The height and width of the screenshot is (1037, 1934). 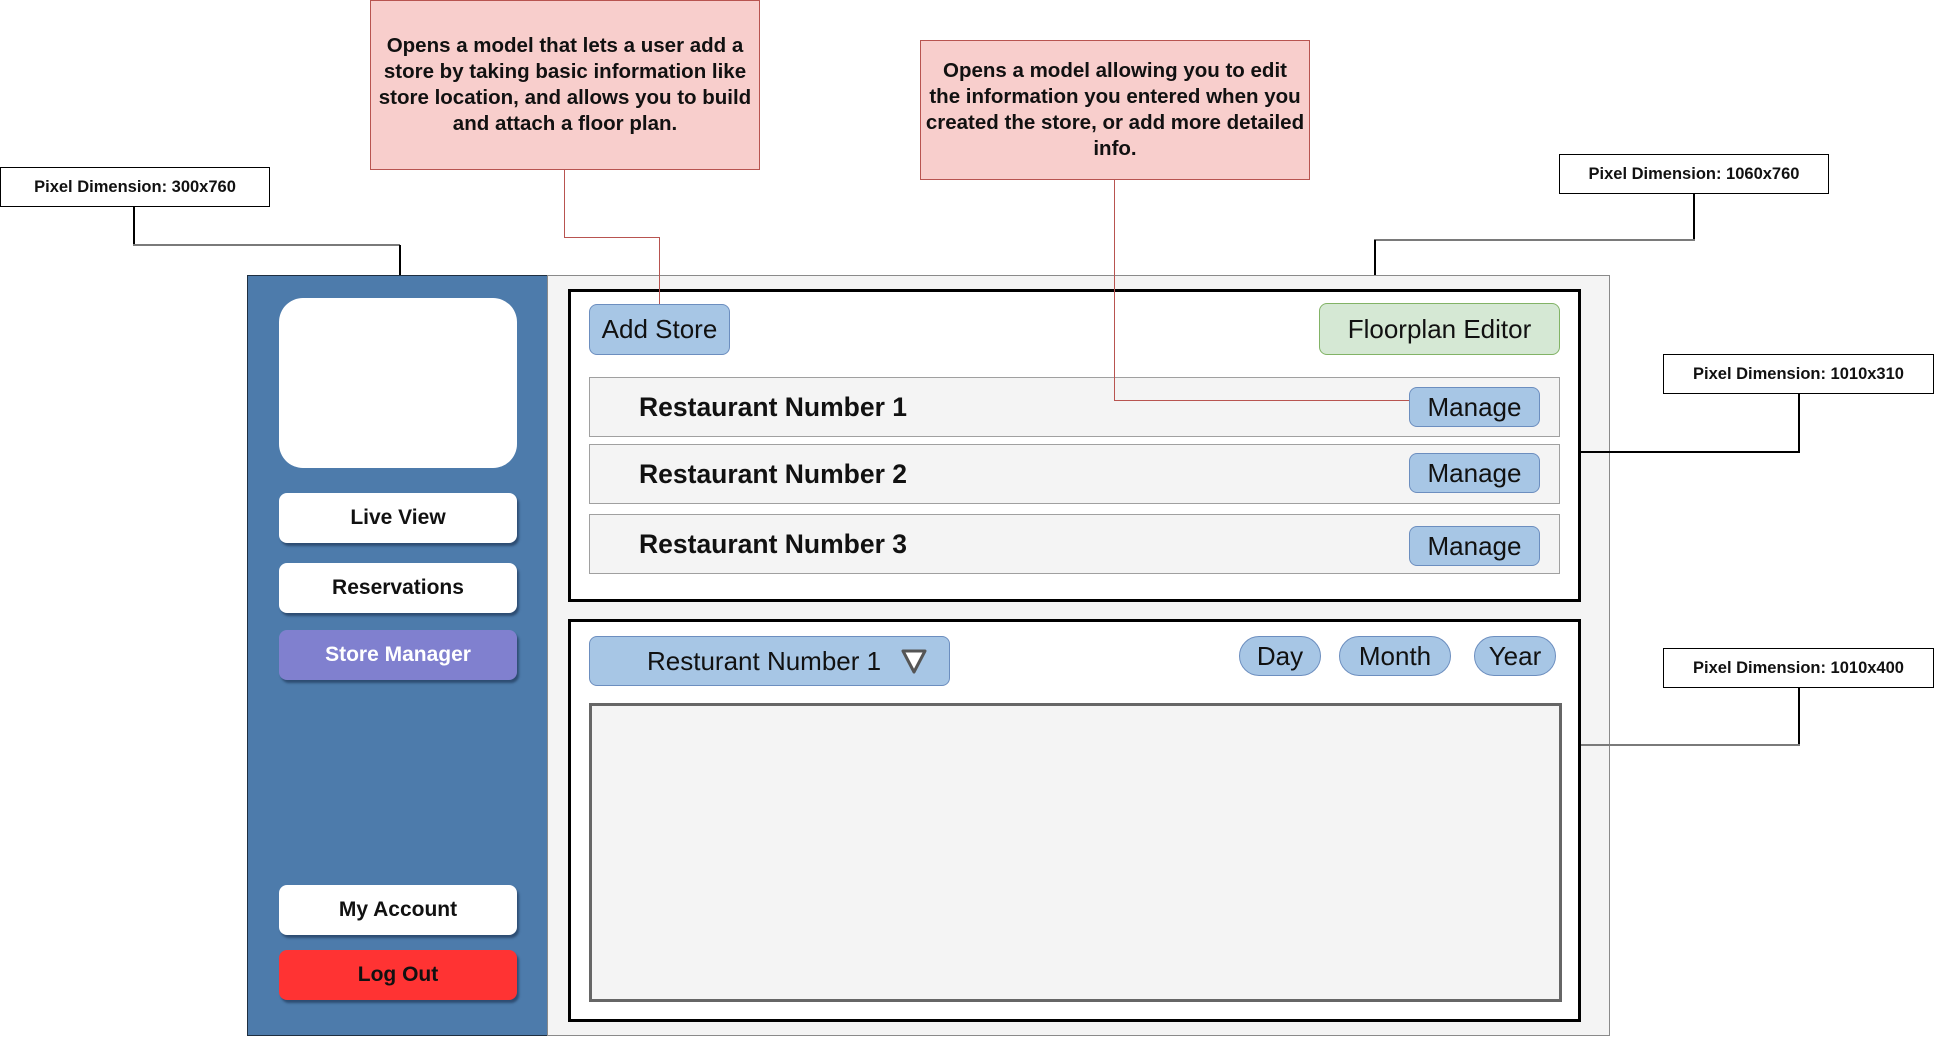 I want to click on stores-panel-dimension-label: Pixel Dimension: 1010x310, so click(x=1798, y=374).